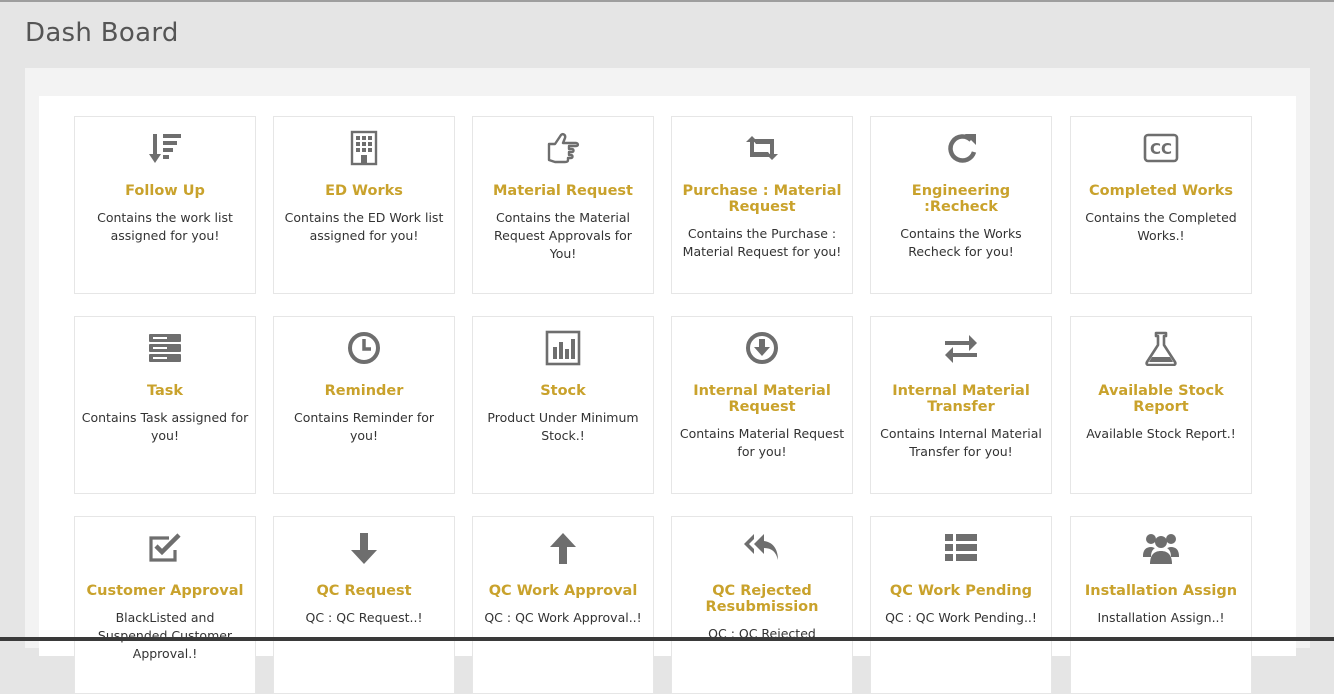  What do you see at coordinates (762, 399) in the screenshot?
I see `card-title: Internal Material Request` at bounding box center [762, 399].